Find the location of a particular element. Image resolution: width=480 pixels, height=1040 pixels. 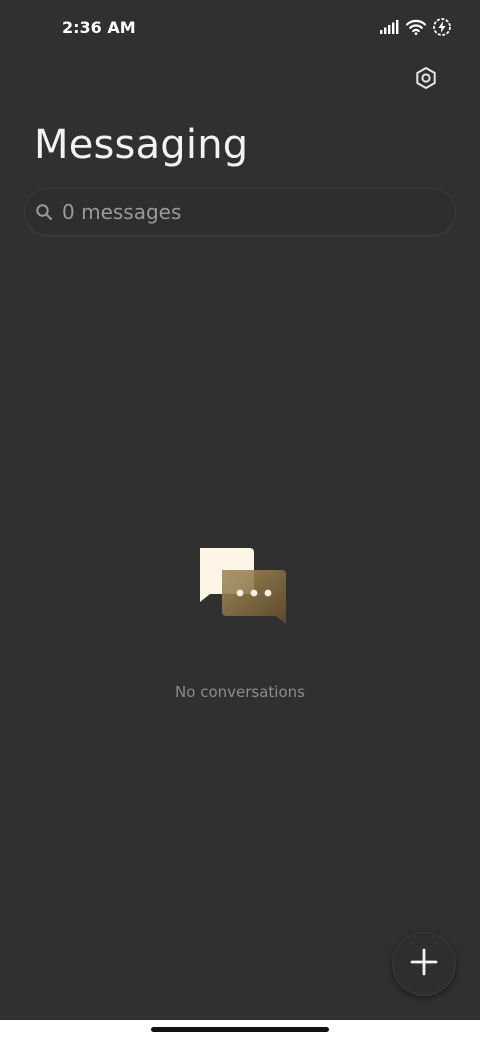

home-indicator is located at coordinates (240, 1029).